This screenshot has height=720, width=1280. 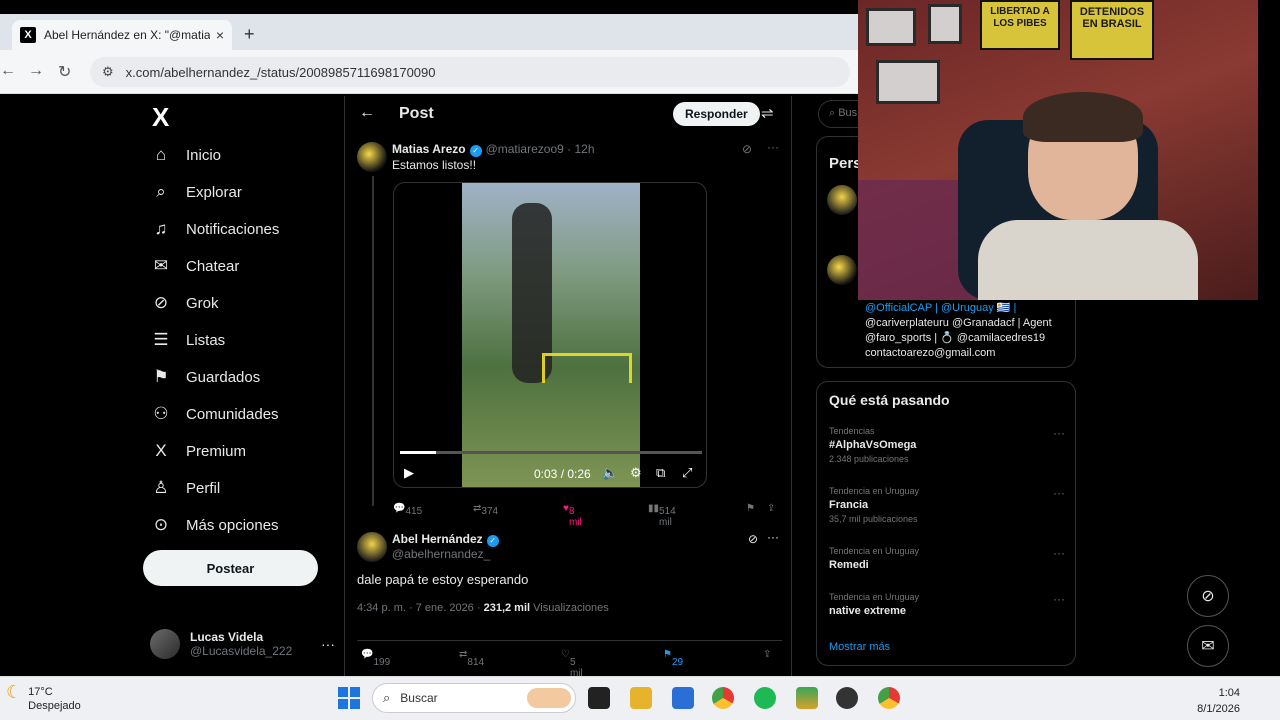 What do you see at coordinates (610, 473) in the screenshot?
I see `volume-icon: 🔈` at bounding box center [610, 473].